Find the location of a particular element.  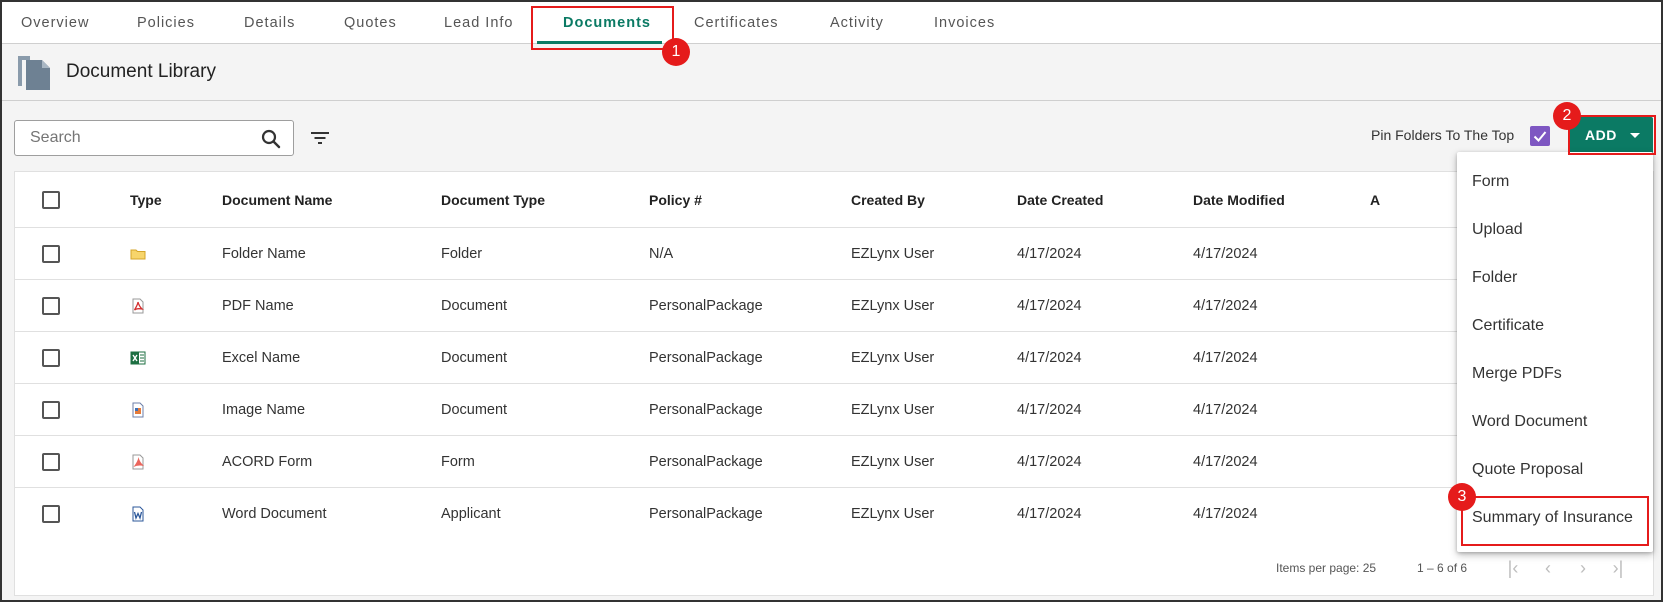

pdf-icon is located at coordinates (138, 305).